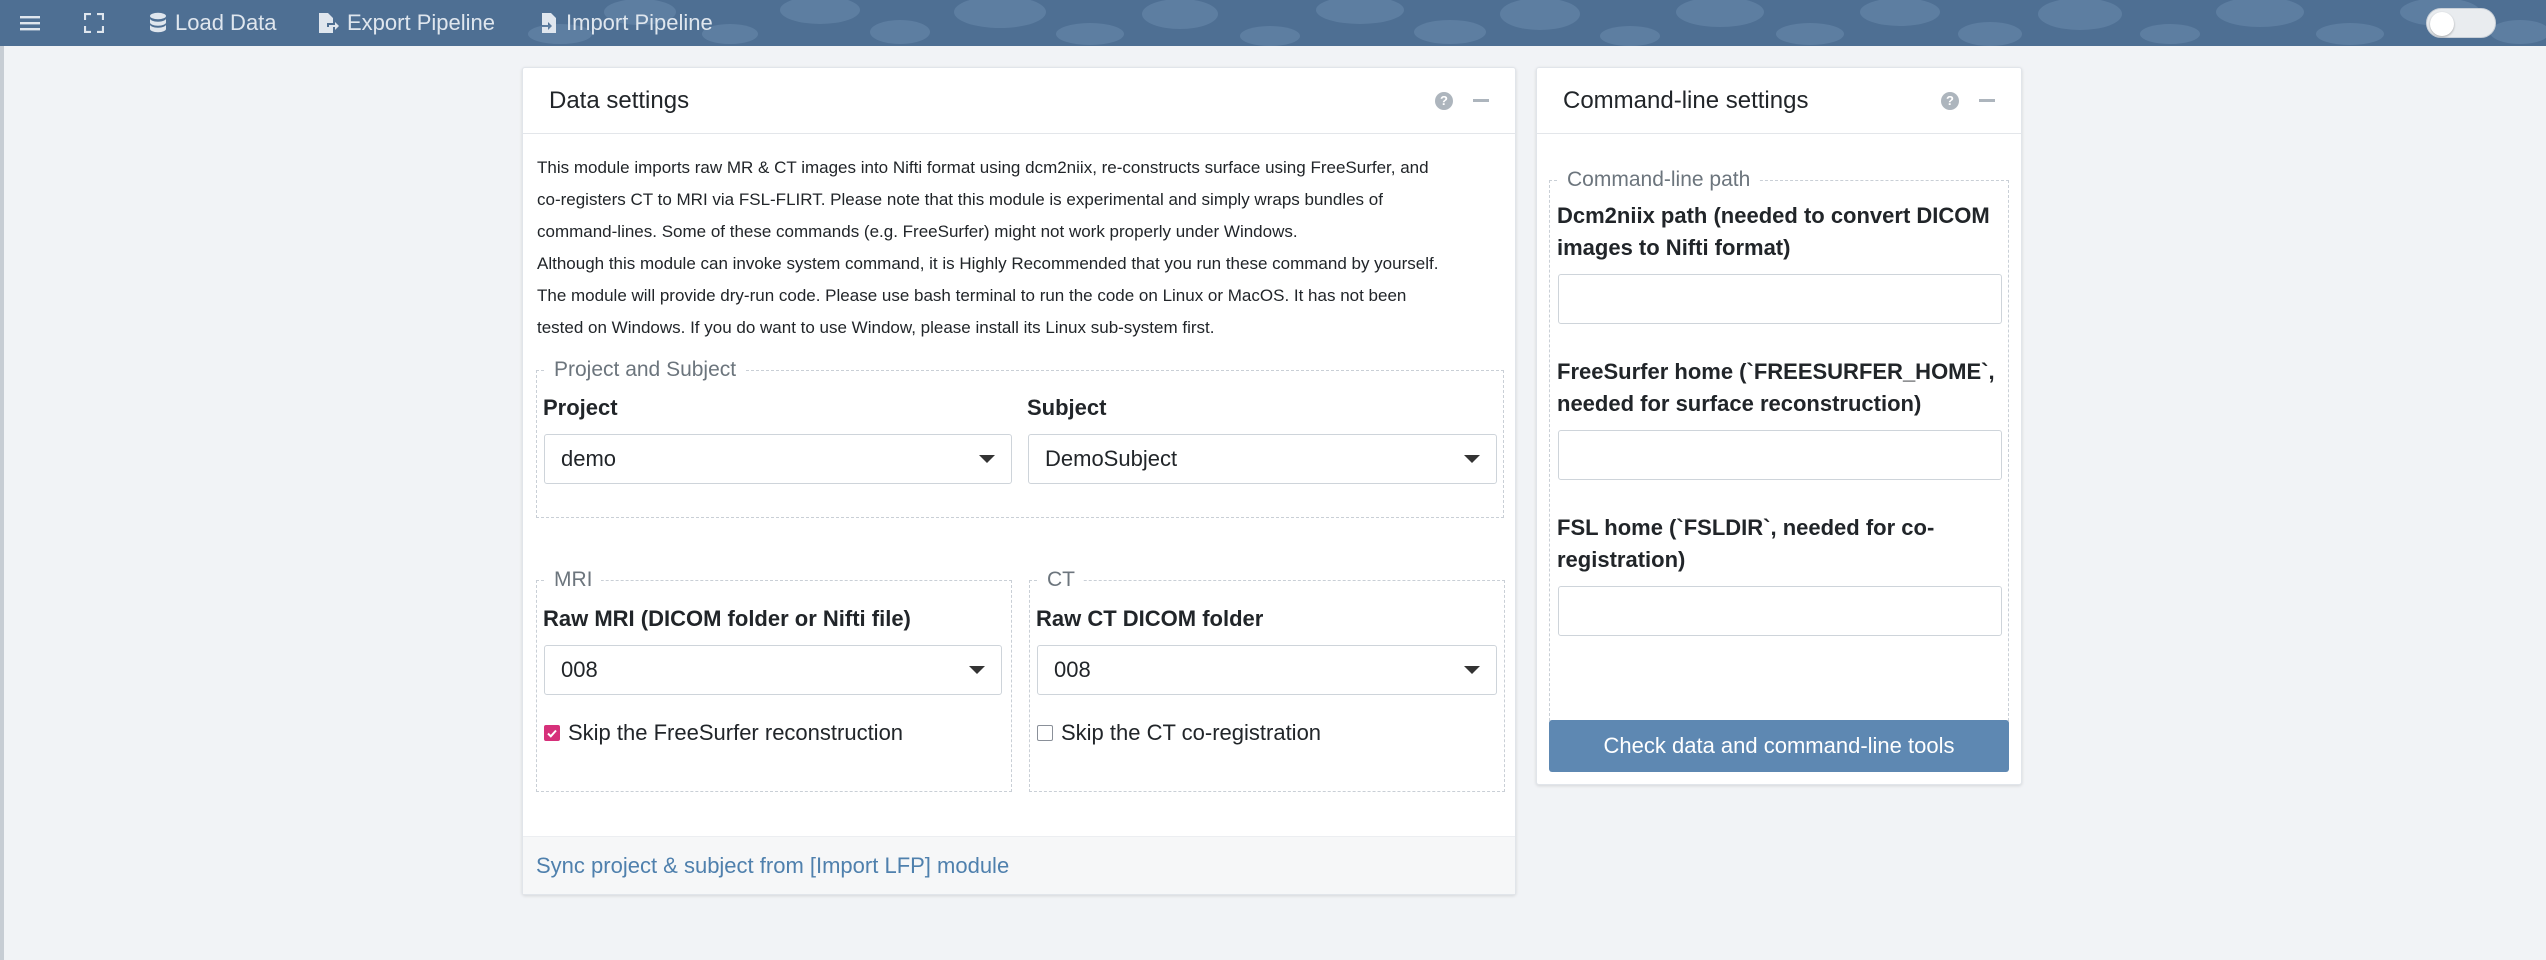 Image resolution: width=2546 pixels, height=960 pixels. I want to click on fullscreen-icon, so click(94, 23).